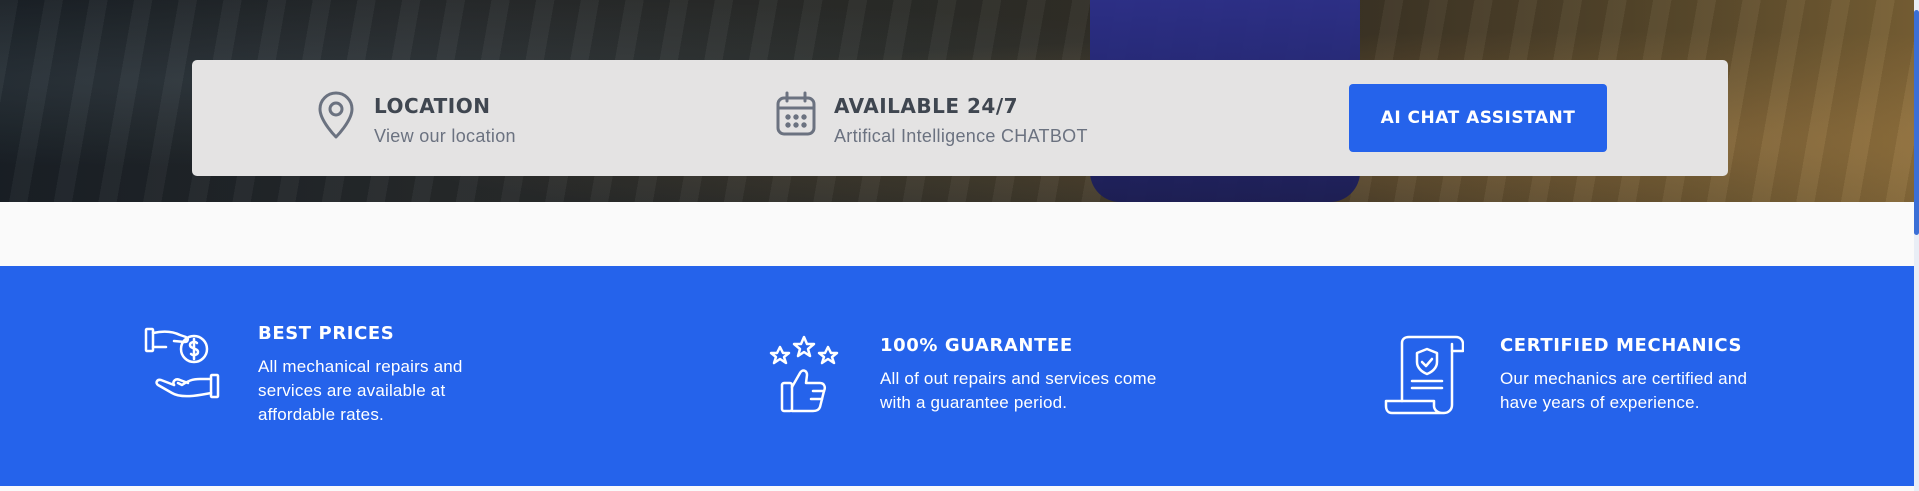 The height and width of the screenshot is (491, 1919). What do you see at coordinates (961, 136) in the screenshot?
I see `availability-subtitle: Artifical Intelligence CHATBOT` at bounding box center [961, 136].